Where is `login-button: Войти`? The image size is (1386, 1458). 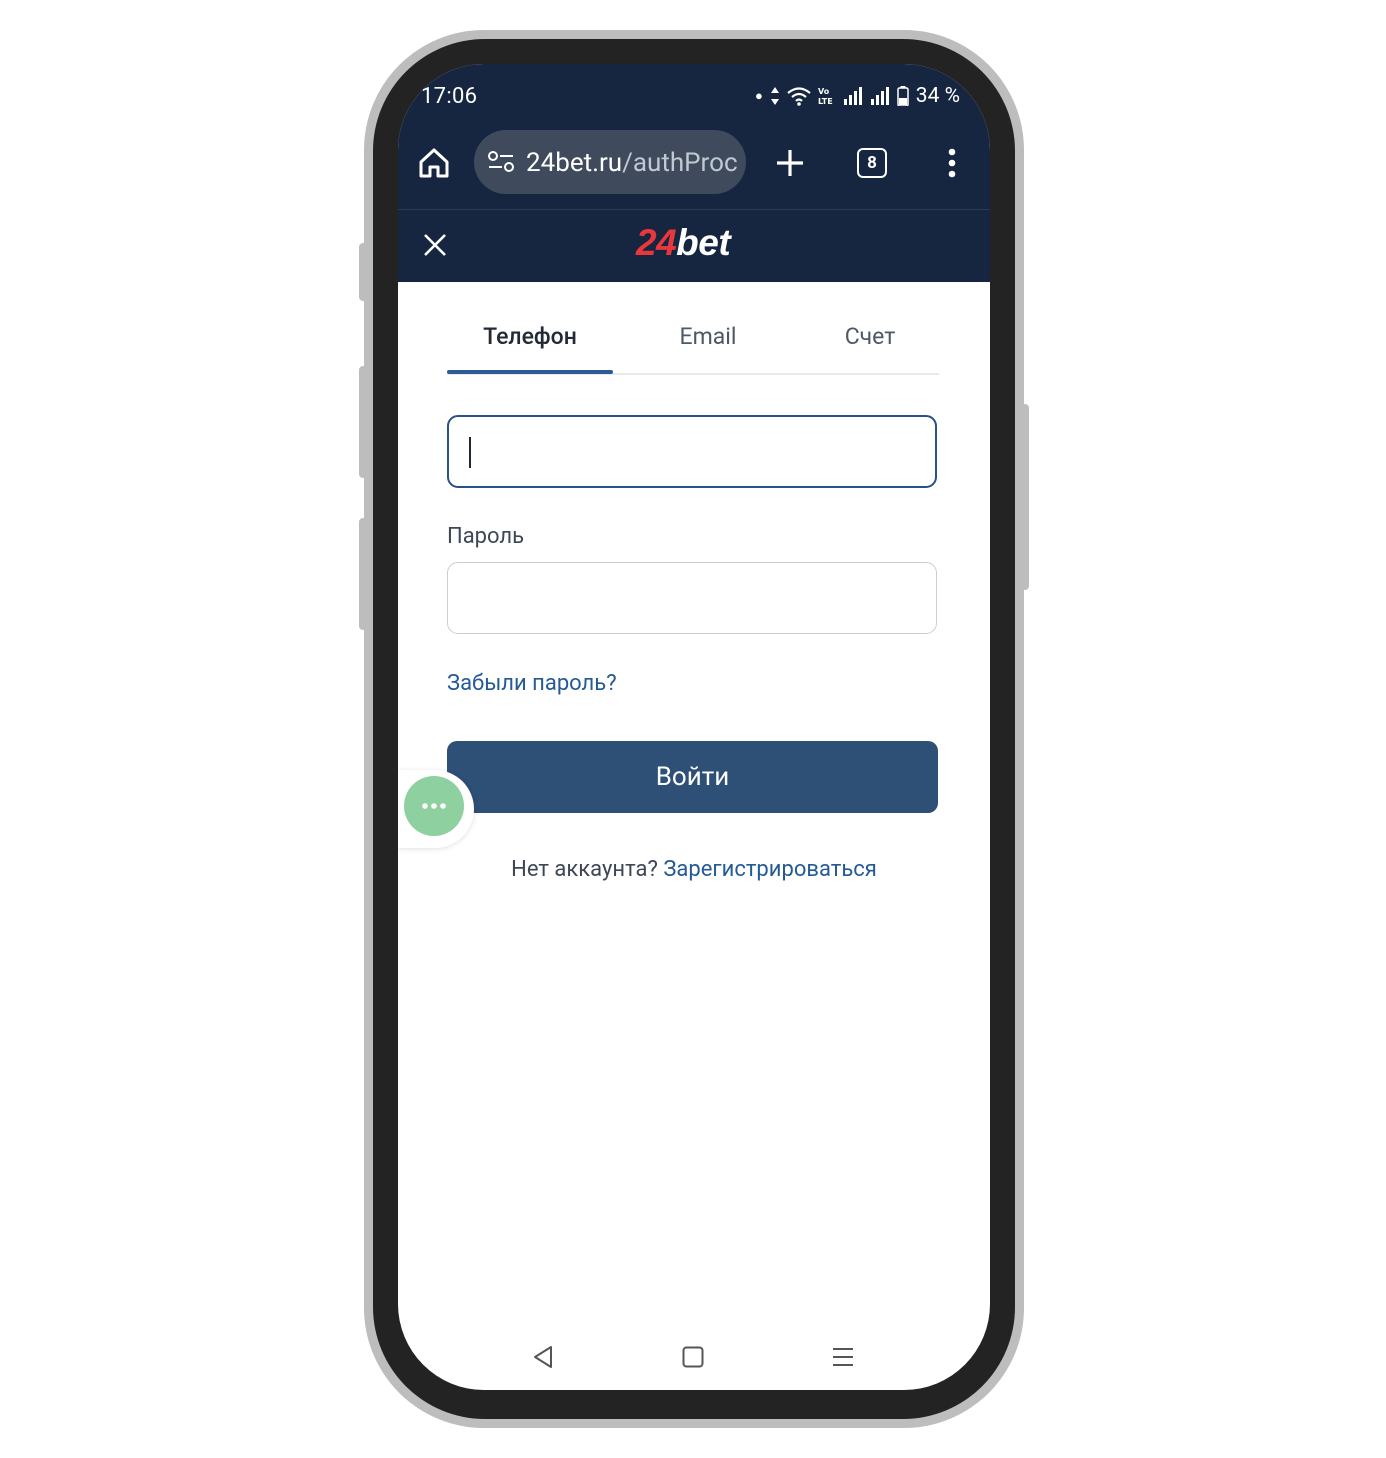
login-button: Войти is located at coordinates (692, 777).